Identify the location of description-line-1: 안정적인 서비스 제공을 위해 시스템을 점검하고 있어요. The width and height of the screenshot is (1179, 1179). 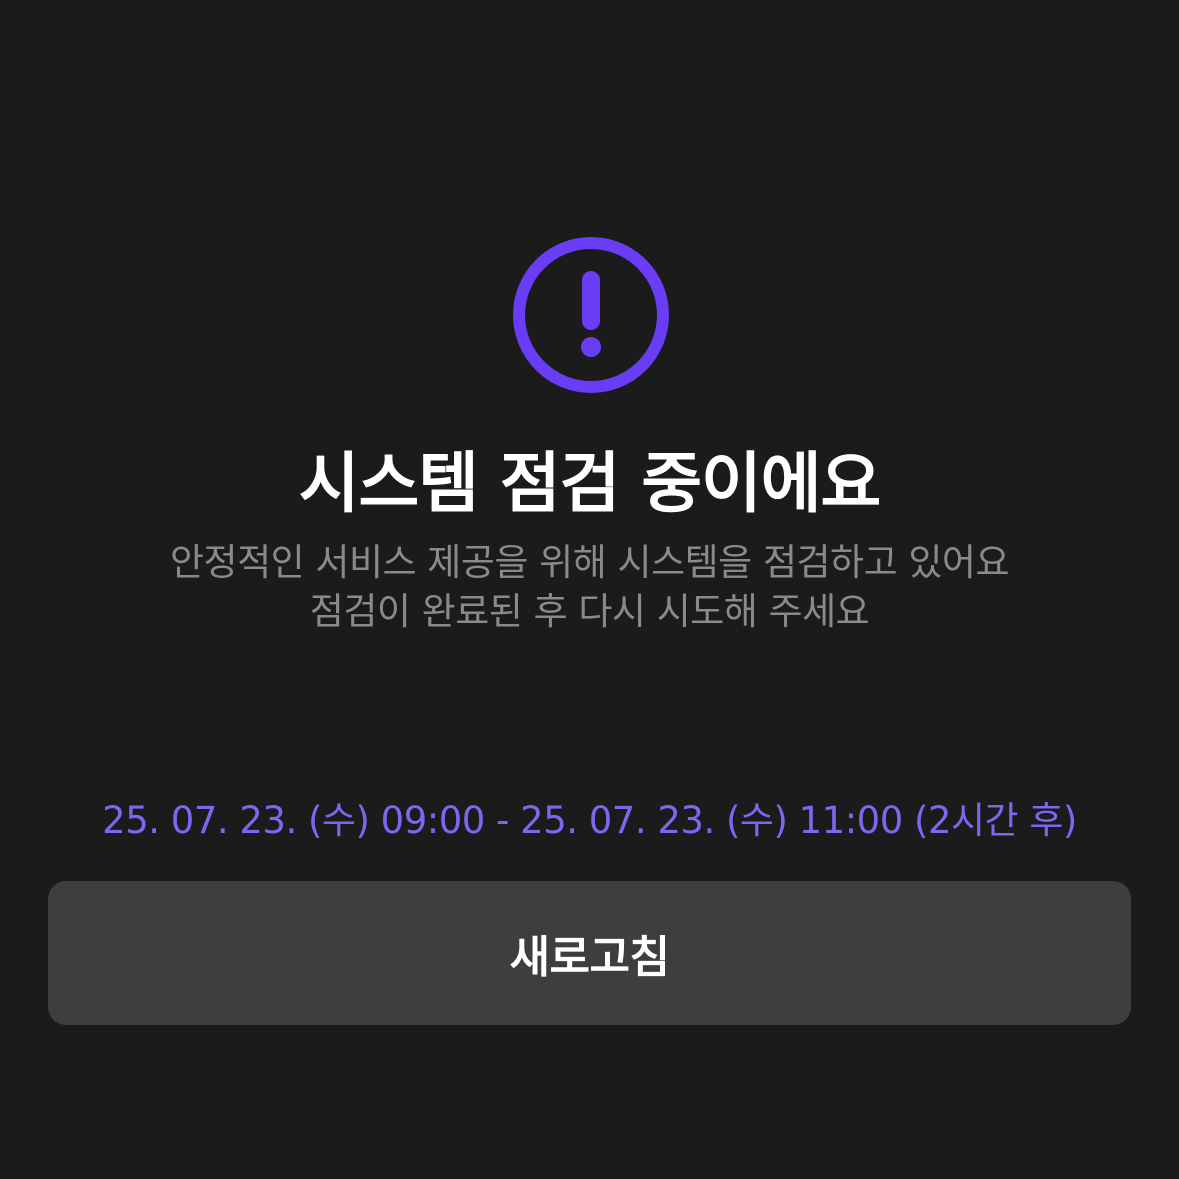
(590, 562).